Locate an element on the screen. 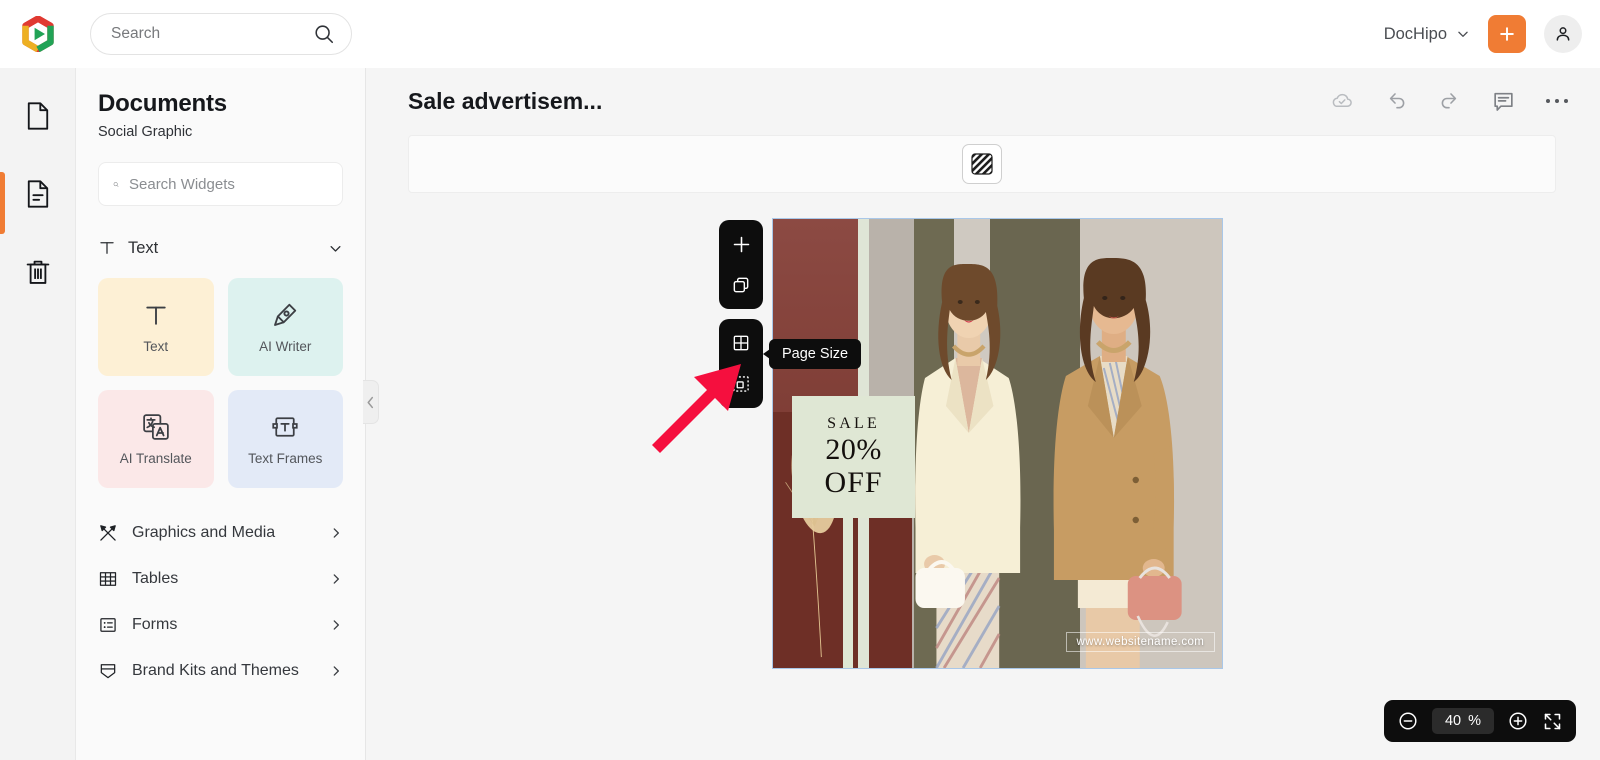 This screenshot has width=1600, height=760. grid-layout-icon is located at coordinates (741, 343).